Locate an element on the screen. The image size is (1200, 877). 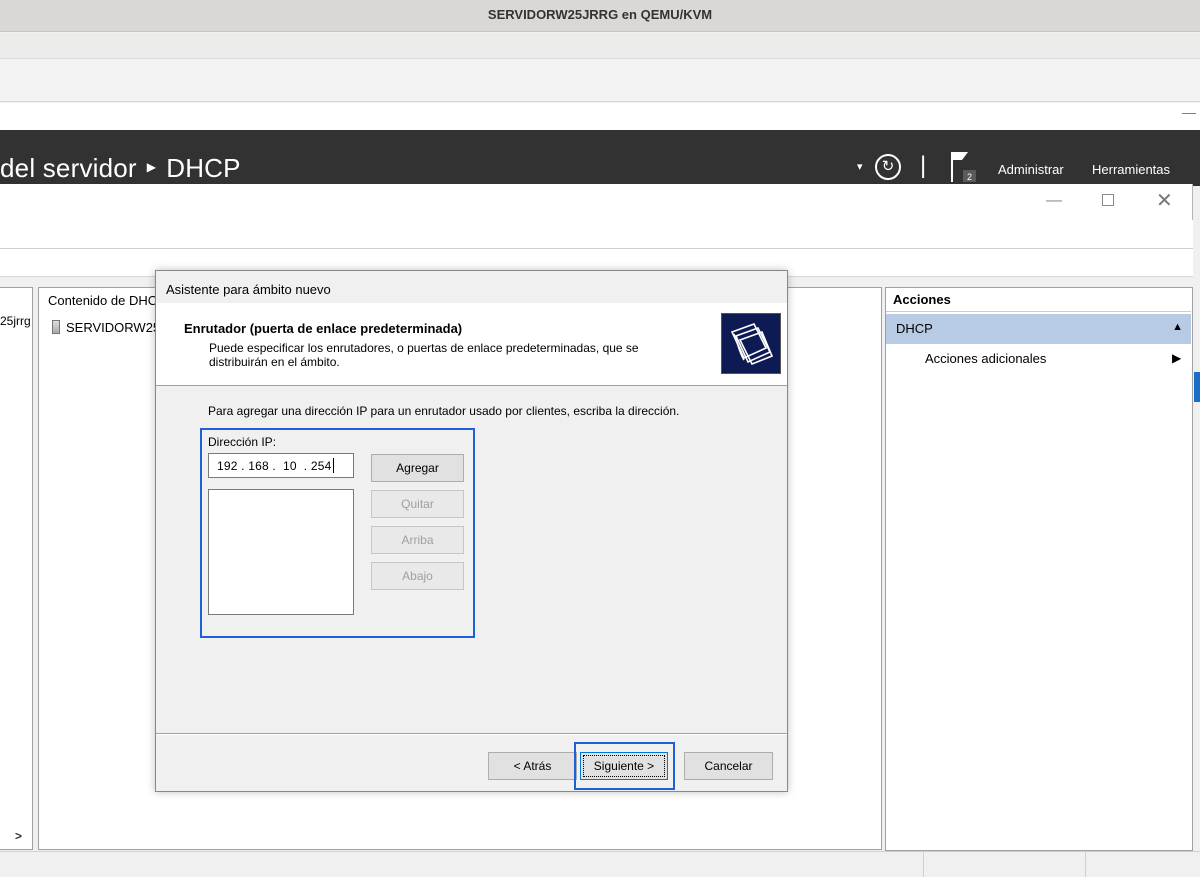
close-icon: ✕ is located at coordinates (1164, 200).